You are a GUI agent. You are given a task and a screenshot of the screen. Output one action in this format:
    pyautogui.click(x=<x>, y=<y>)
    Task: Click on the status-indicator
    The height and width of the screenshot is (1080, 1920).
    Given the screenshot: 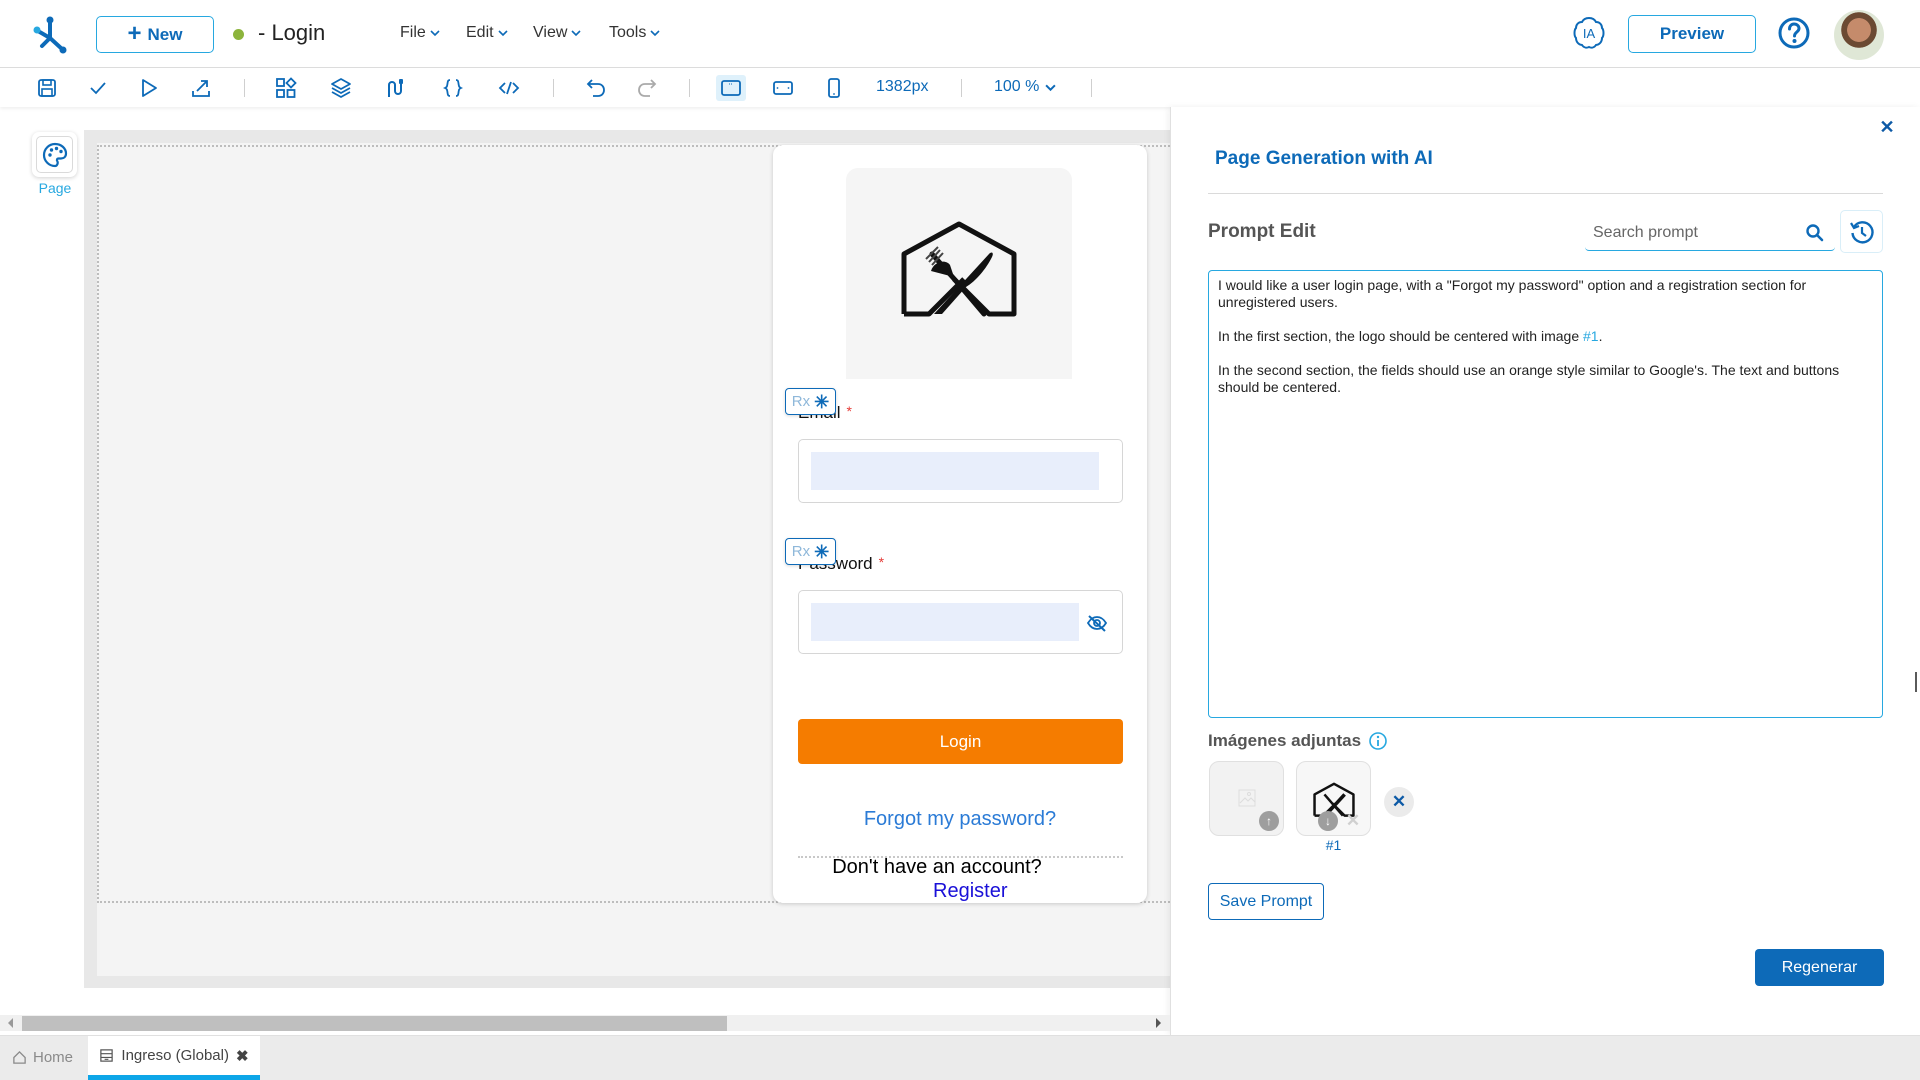 What is the action you would take?
    pyautogui.click(x=238, y=34)
    